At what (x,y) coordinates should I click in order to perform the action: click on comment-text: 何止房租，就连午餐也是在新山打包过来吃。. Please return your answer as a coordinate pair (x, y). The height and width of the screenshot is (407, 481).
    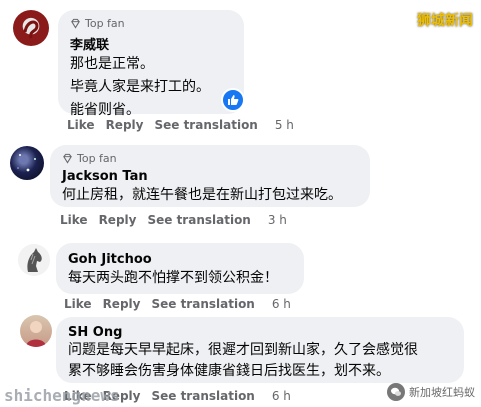
    Looking at the image, I should click on (202, 195).